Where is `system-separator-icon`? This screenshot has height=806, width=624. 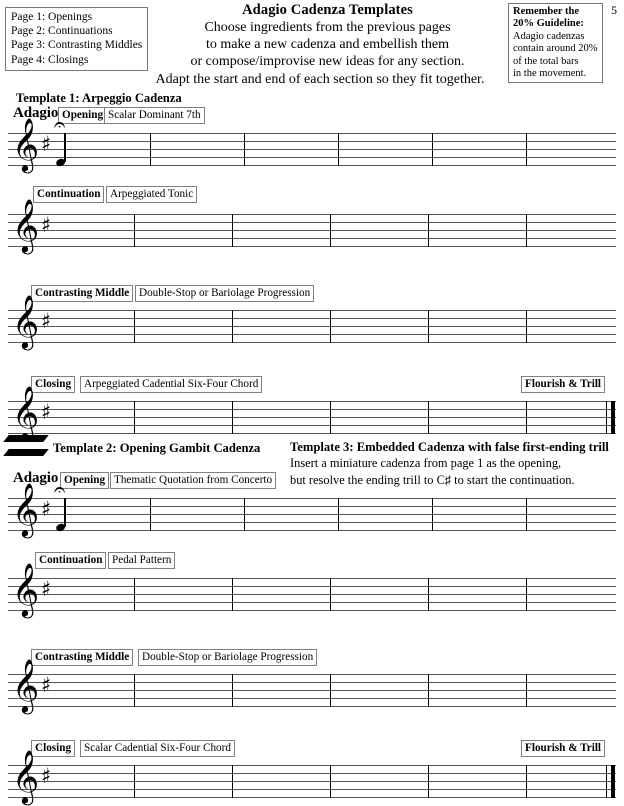
system-separator-icon is located at coordinates (26, 449).